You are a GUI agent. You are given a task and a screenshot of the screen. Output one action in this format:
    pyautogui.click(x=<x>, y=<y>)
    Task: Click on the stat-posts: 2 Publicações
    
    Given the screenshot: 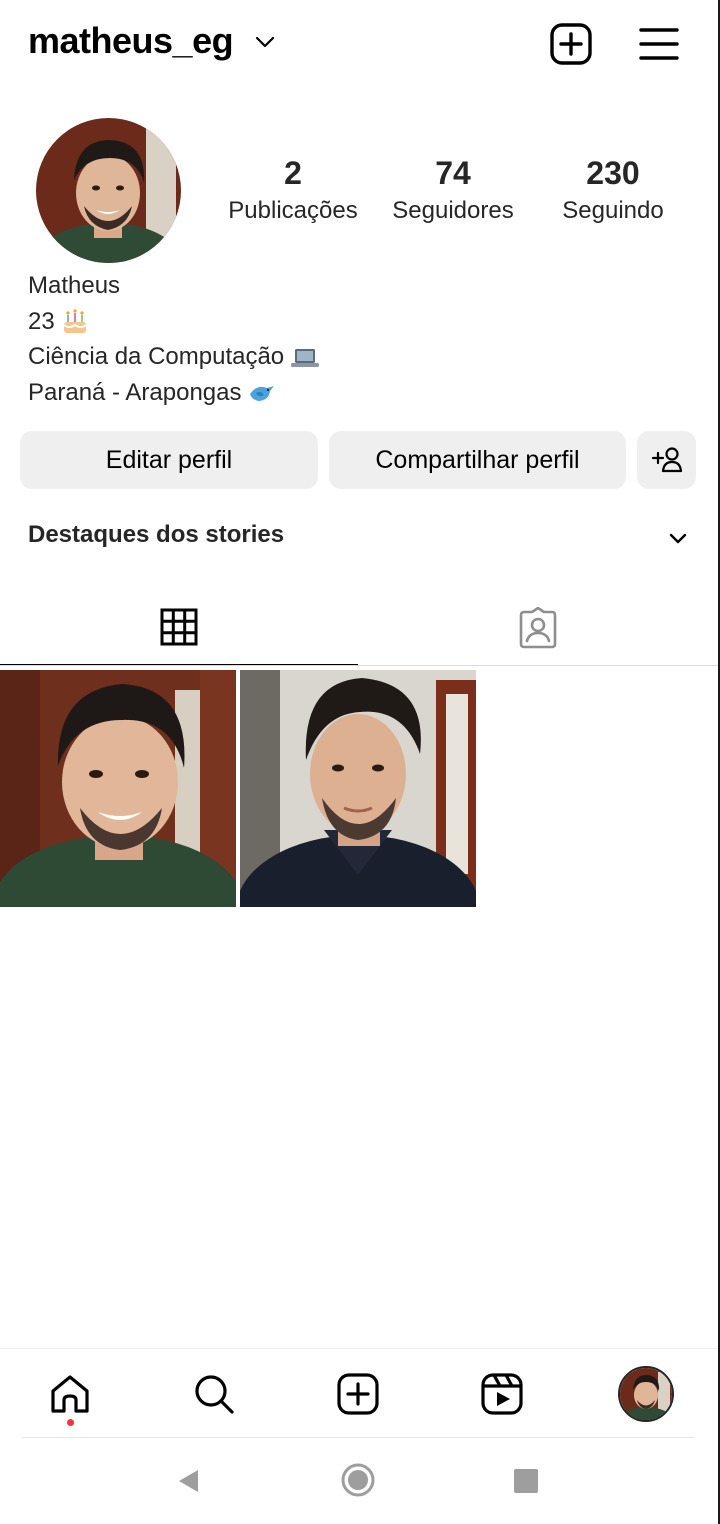 What is the action you would take?
    pyautogui.click(x=293, y=190)
    